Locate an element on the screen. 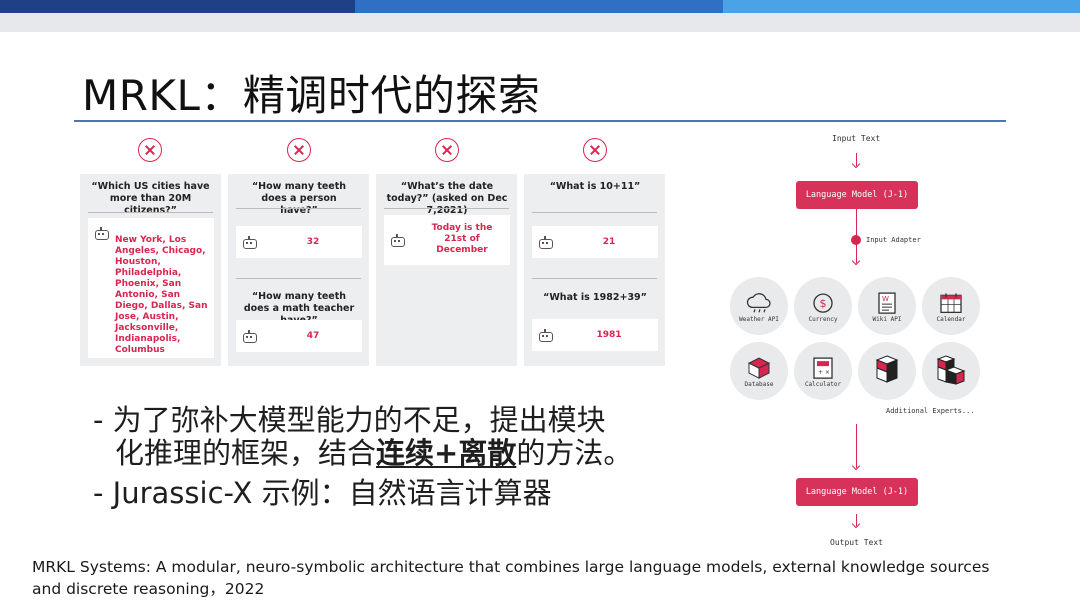 The image size is (1080, 607). expert-label: Calculator is located at coordinates (823, 384).